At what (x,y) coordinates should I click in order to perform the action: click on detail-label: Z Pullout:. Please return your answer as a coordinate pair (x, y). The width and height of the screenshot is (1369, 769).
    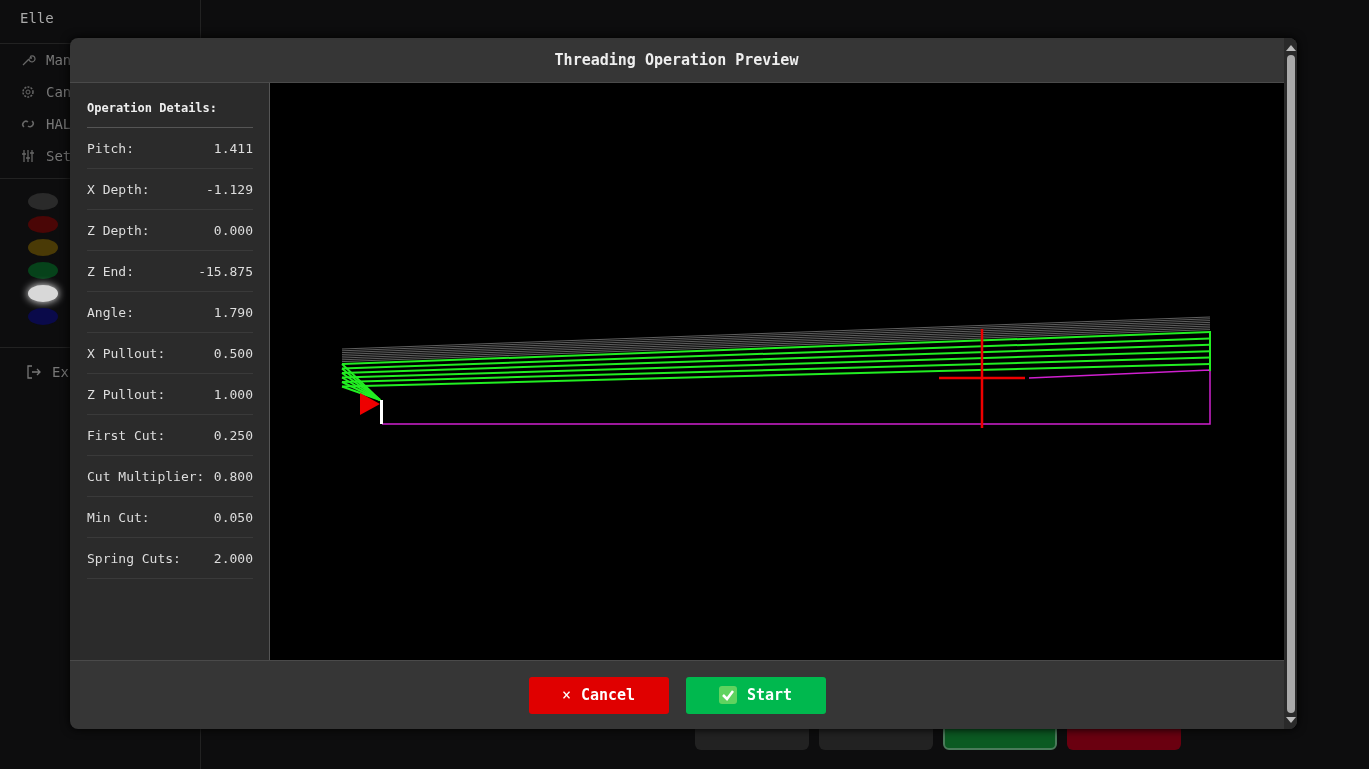
    Looking at the image, I should click on (126, 394).